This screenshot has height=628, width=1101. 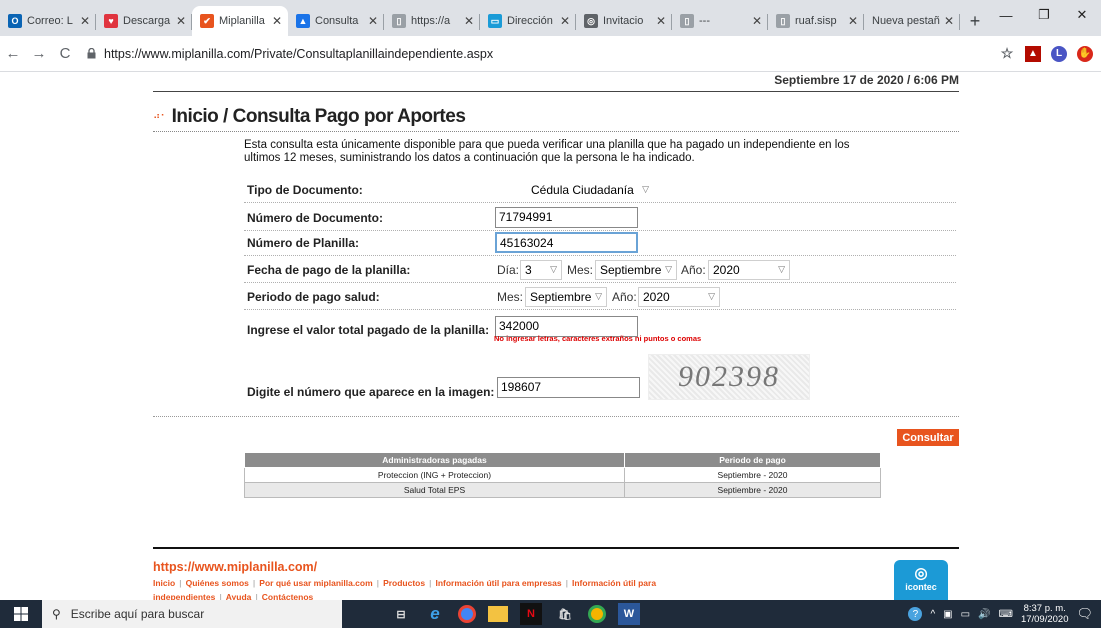 I want to click on breadcrumb-current: Consulta Pago por Aportes, so click(x=349, y=116).